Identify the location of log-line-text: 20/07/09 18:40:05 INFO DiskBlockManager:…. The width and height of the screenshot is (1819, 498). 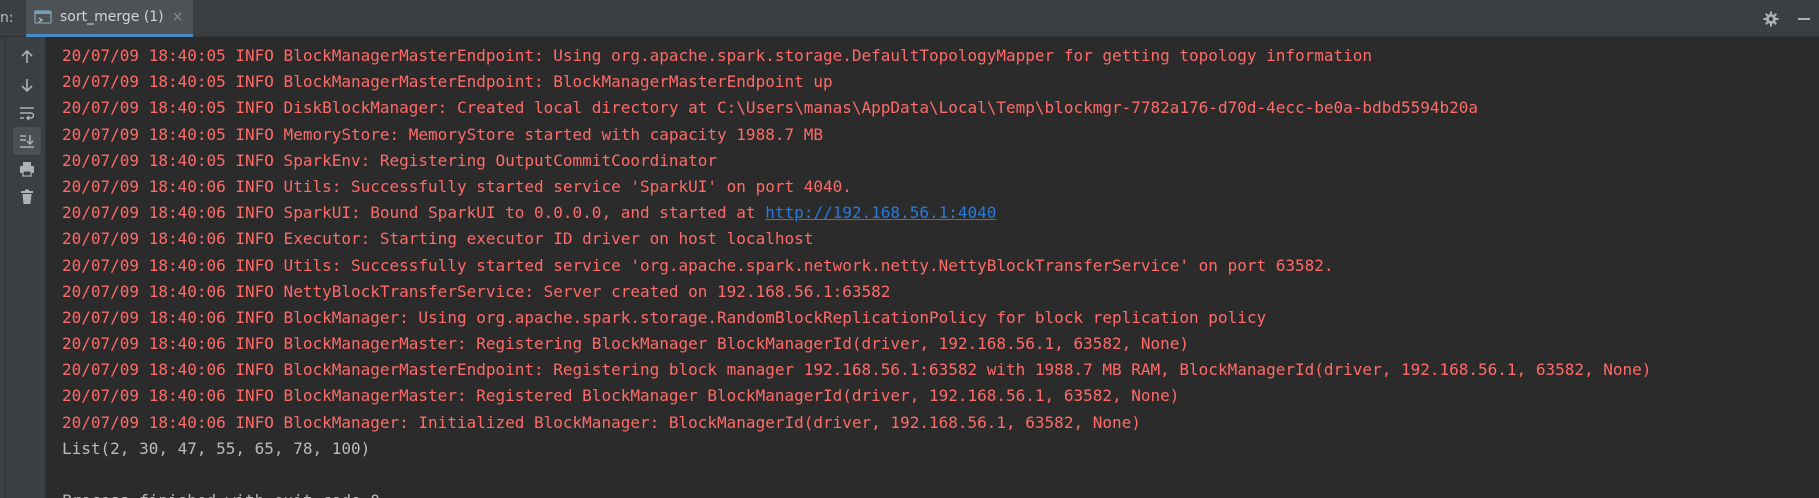
(770, 108).